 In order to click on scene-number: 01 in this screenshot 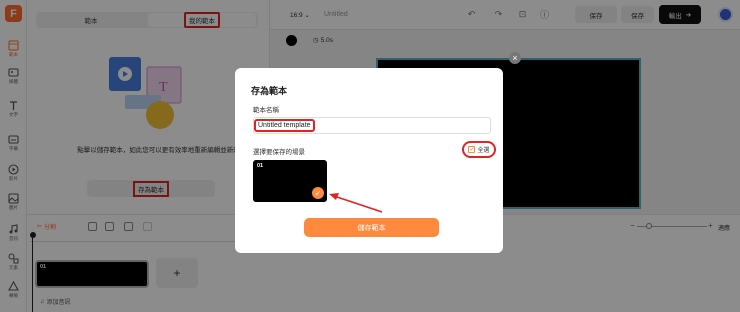, I will do `click(260, 166)`.